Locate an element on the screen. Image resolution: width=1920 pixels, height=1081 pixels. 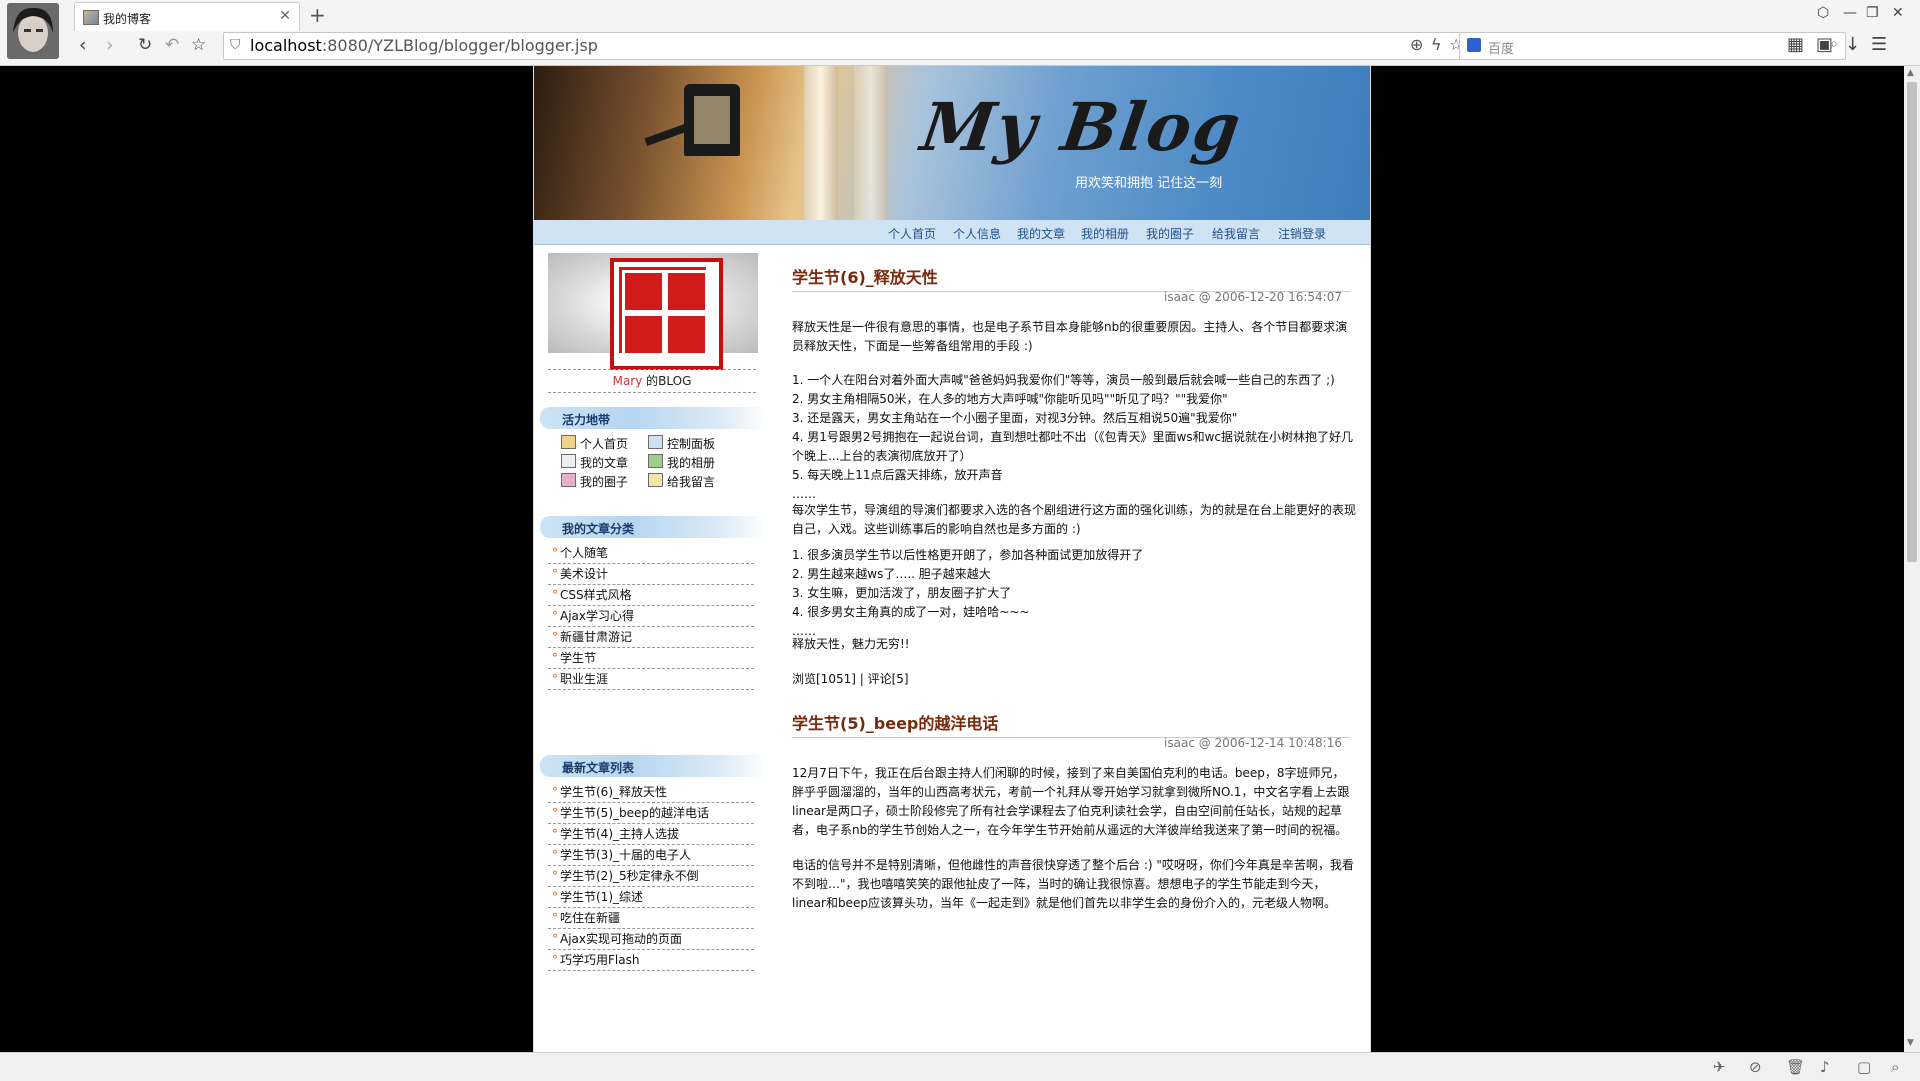
views-link: 浏览[1051] is located at coordinates (824, 679).